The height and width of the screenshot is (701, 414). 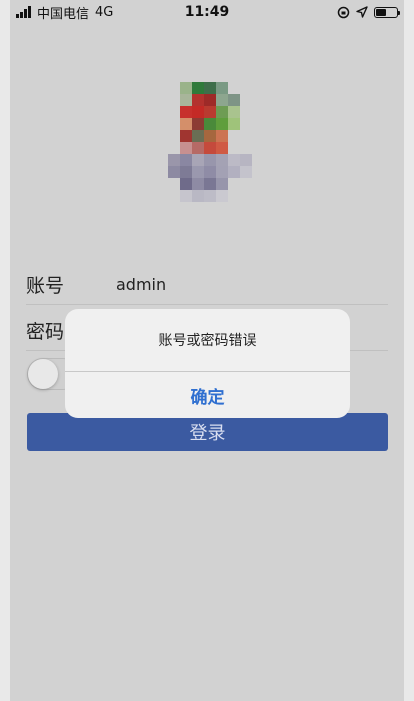 What do you see at coordinates (207, 12) in the screenshot?
I see `status-bar: 中国电信 4G 11:49` at bounding box center [207, 12].